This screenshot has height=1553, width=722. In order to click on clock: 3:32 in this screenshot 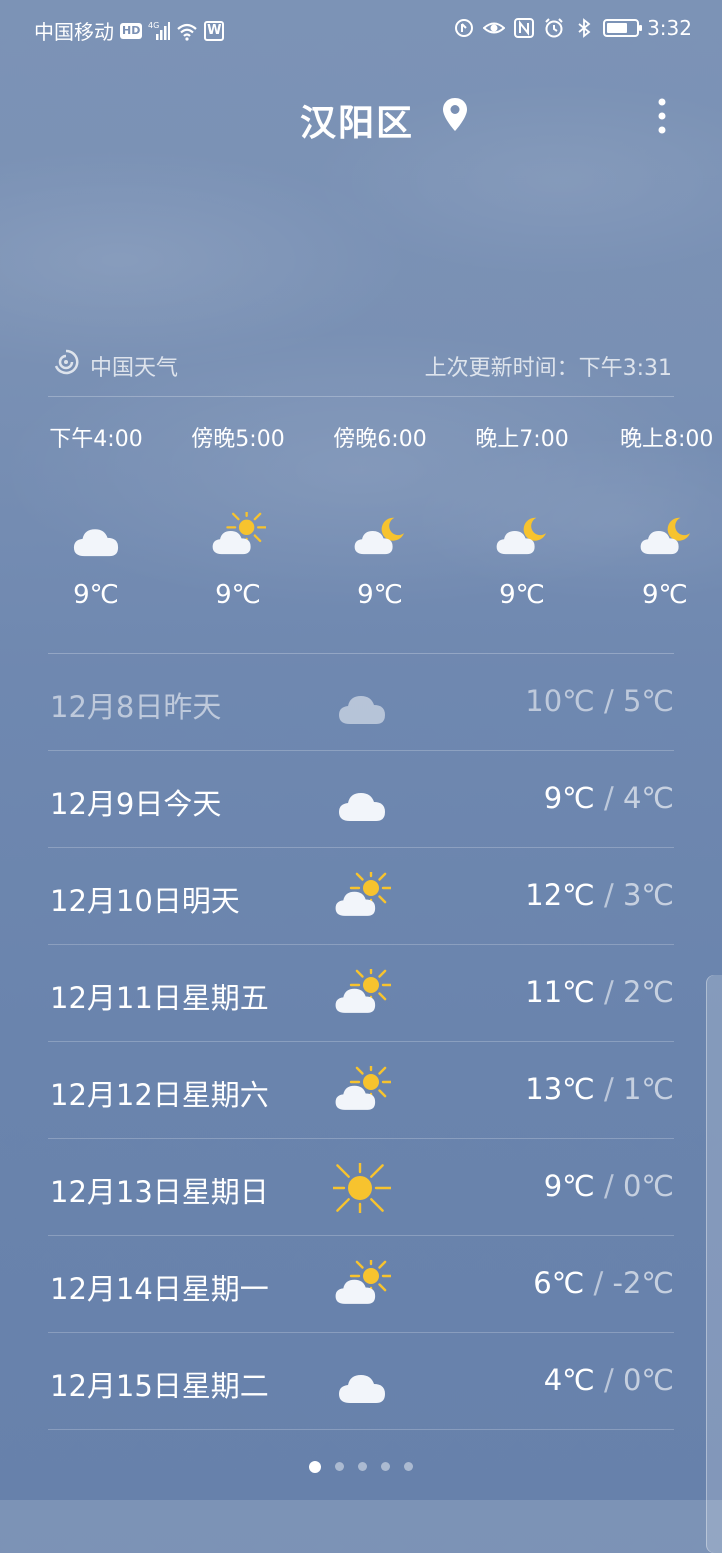, I will do `click(669, 28)`.